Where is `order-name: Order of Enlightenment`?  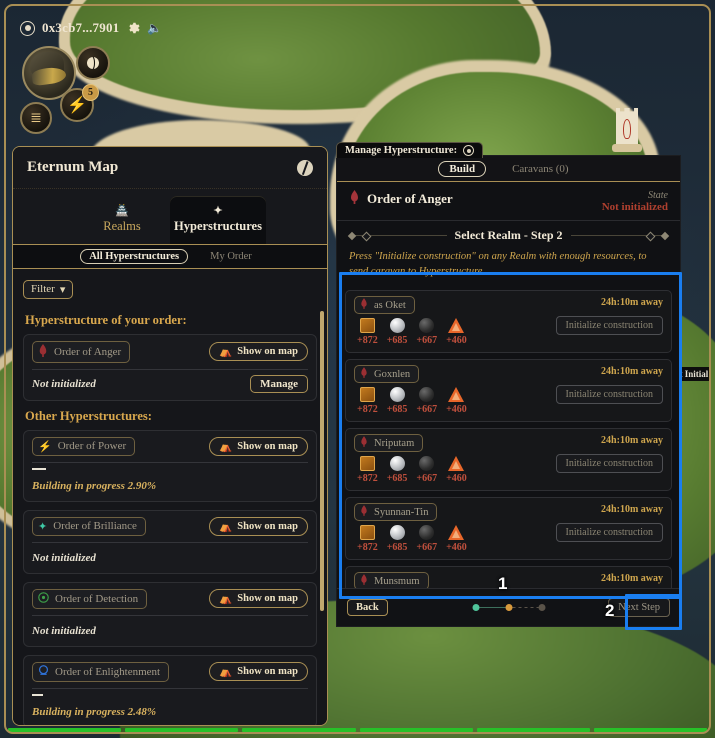 order-name: Order of Enlightenment is located at coordinates (108, 671).